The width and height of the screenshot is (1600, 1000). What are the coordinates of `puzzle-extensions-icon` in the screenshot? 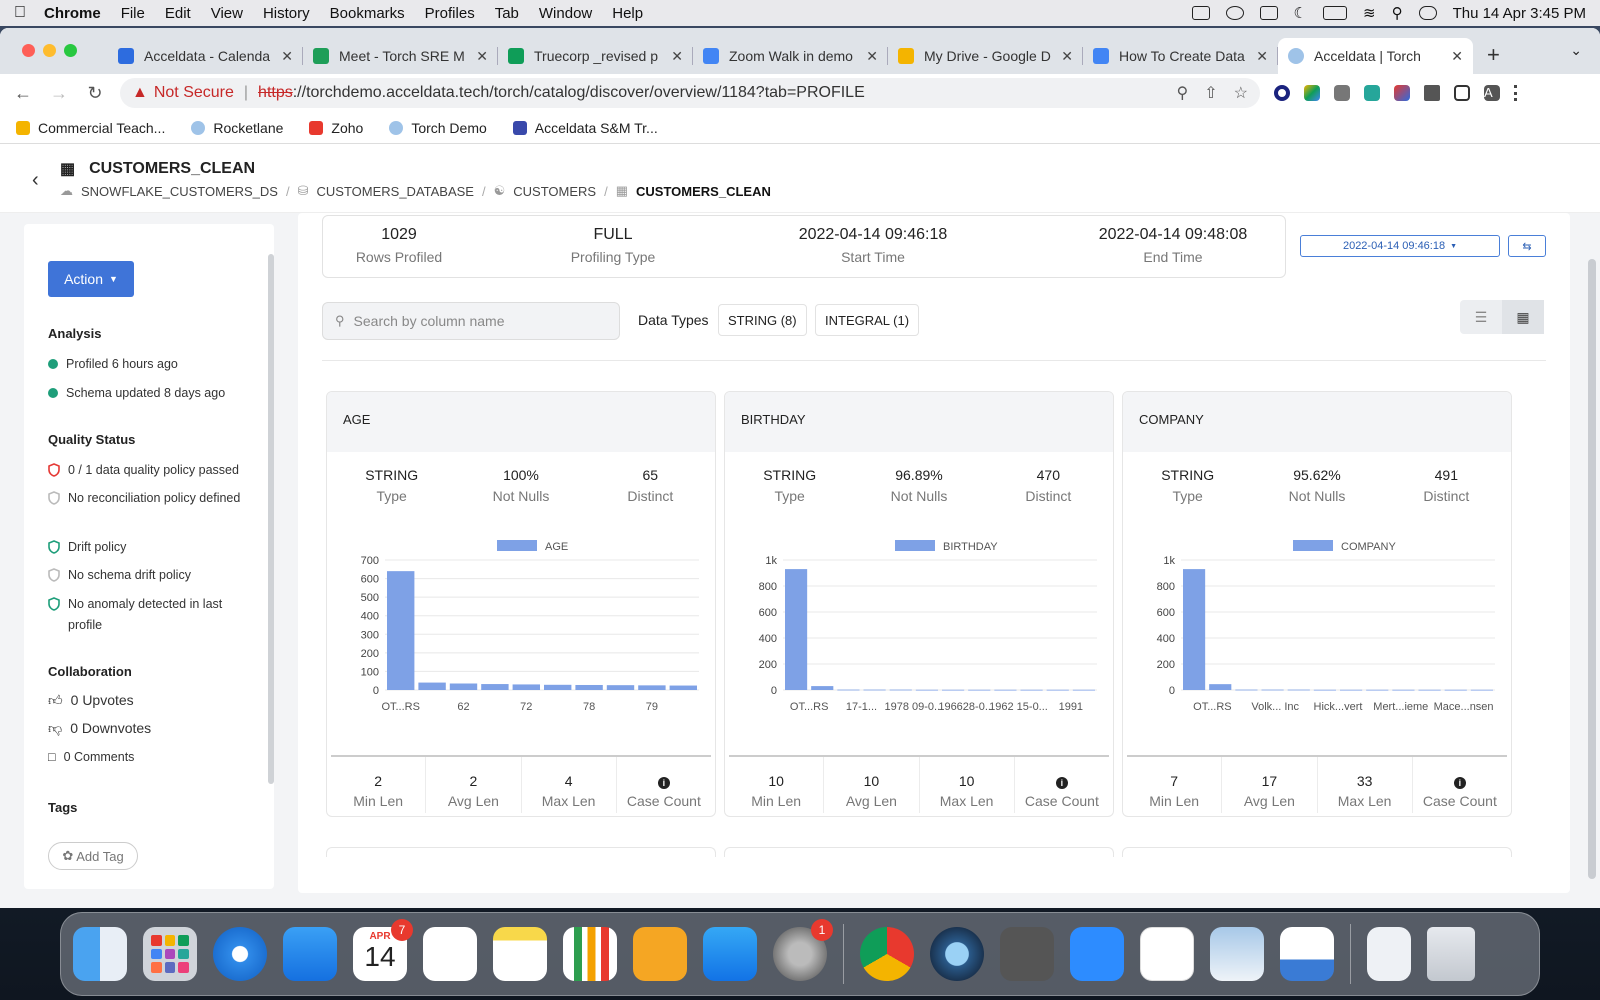 It's located at (1432, 93).